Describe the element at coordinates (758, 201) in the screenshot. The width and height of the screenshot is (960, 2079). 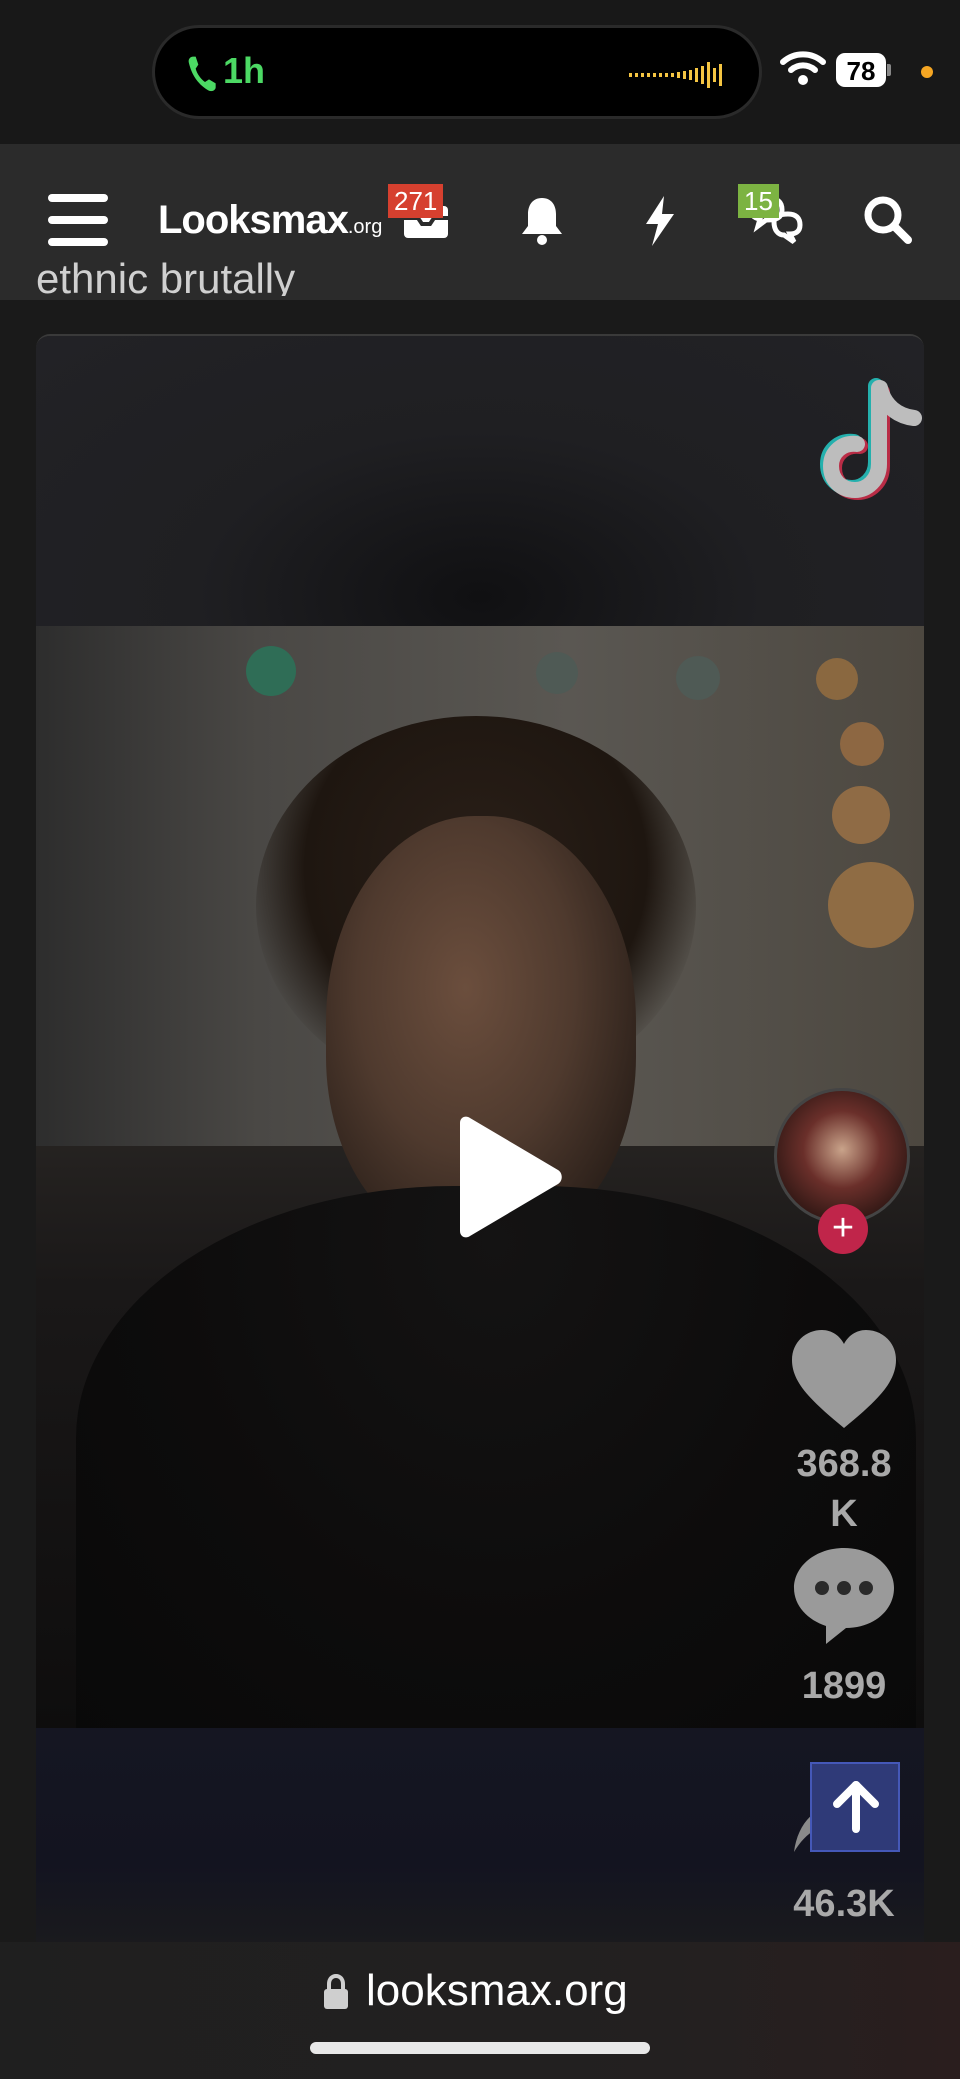
I see `conversations-badge: 15` at that location.